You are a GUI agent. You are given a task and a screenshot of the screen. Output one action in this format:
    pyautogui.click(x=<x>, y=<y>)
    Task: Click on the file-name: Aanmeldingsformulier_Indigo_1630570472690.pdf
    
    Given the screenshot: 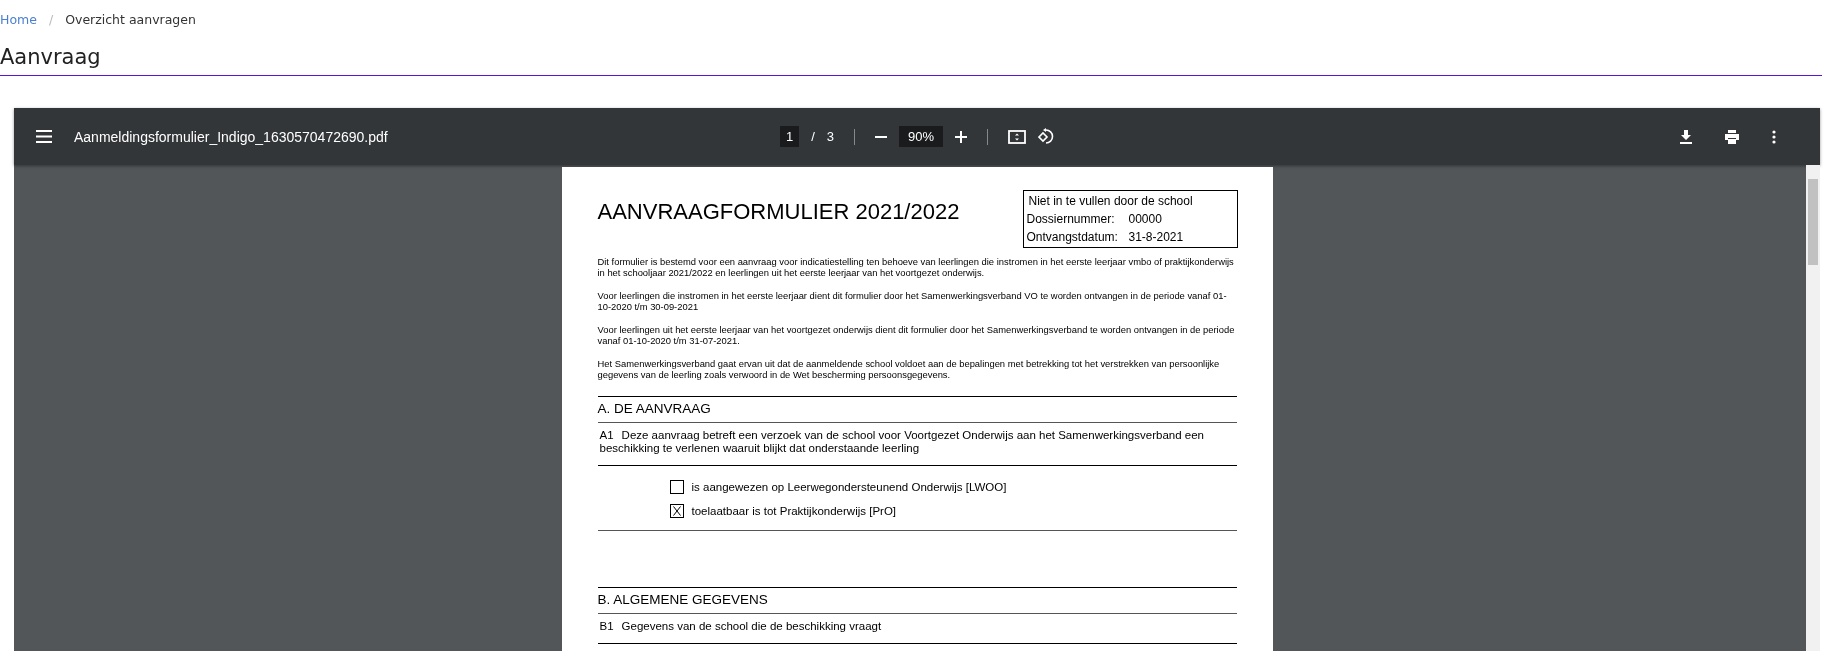 What is the action you would take?
    pyautogui.click(x=231, y=136)
    